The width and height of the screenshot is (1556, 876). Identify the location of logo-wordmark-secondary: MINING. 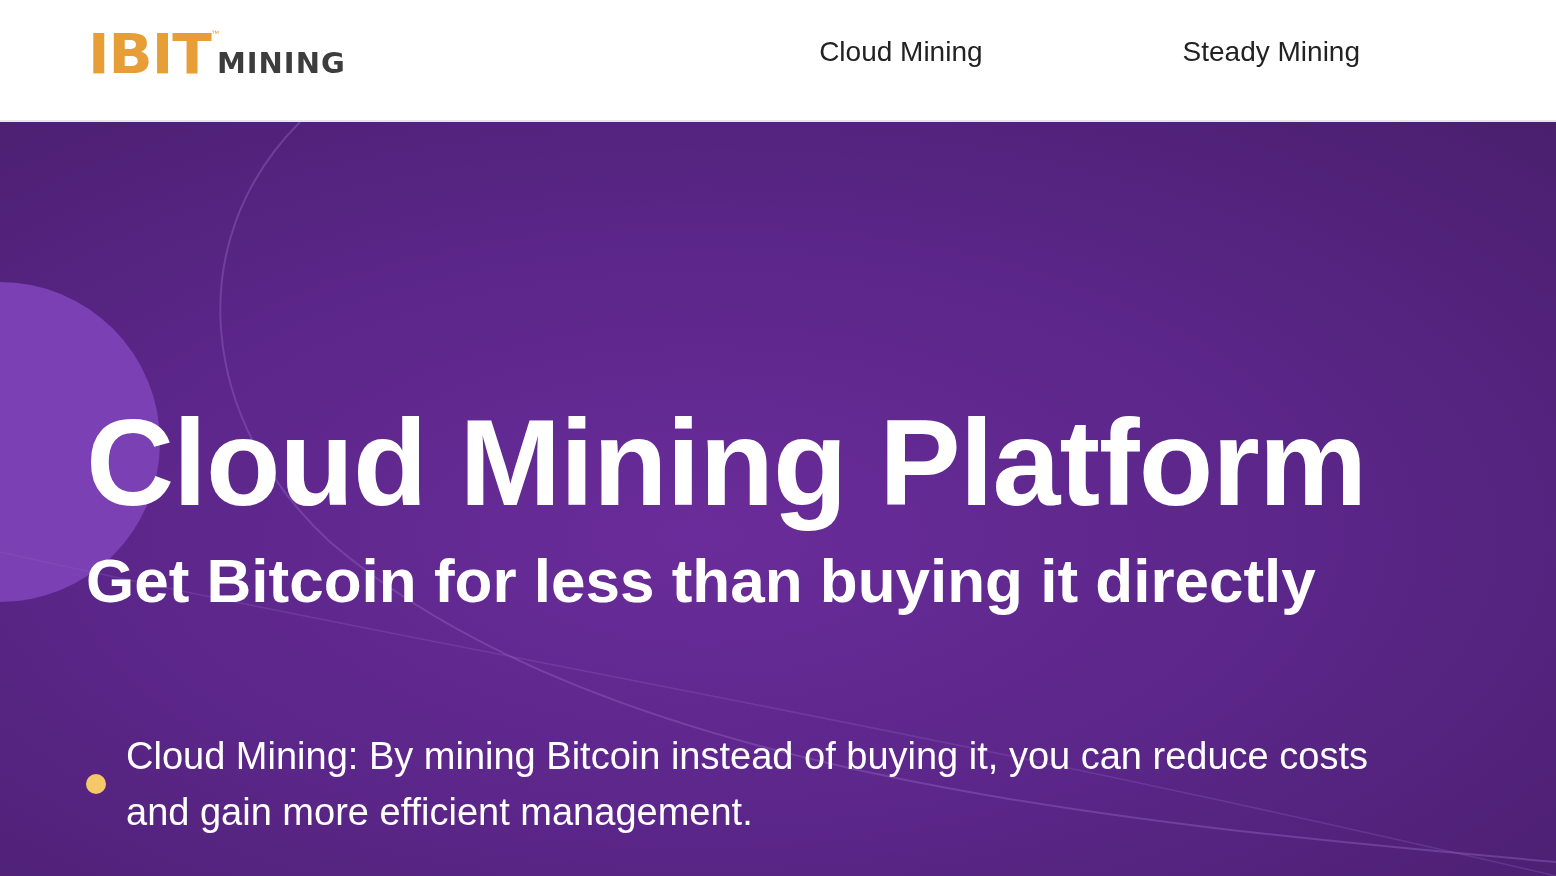
(281, 63).